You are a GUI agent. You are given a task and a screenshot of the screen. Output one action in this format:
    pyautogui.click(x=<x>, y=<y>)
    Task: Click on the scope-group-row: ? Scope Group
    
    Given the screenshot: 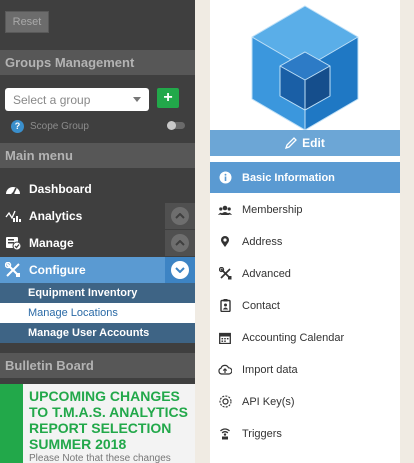 What is the action you would take?
    pyautogui.click(x=50, y=126)
    